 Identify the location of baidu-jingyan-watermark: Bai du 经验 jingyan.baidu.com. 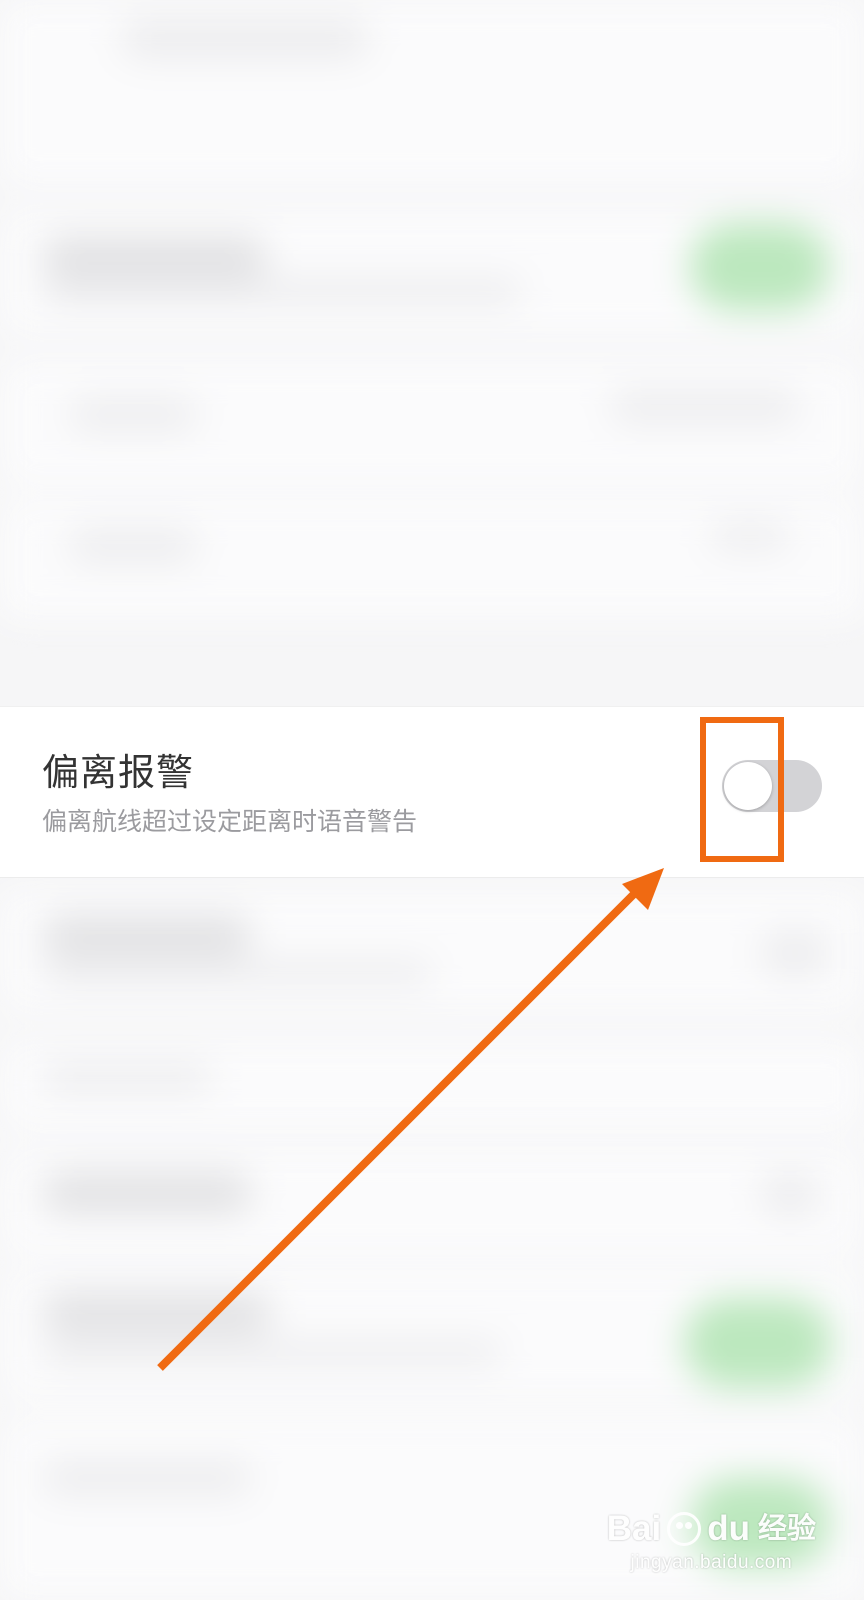
(711, 1542).